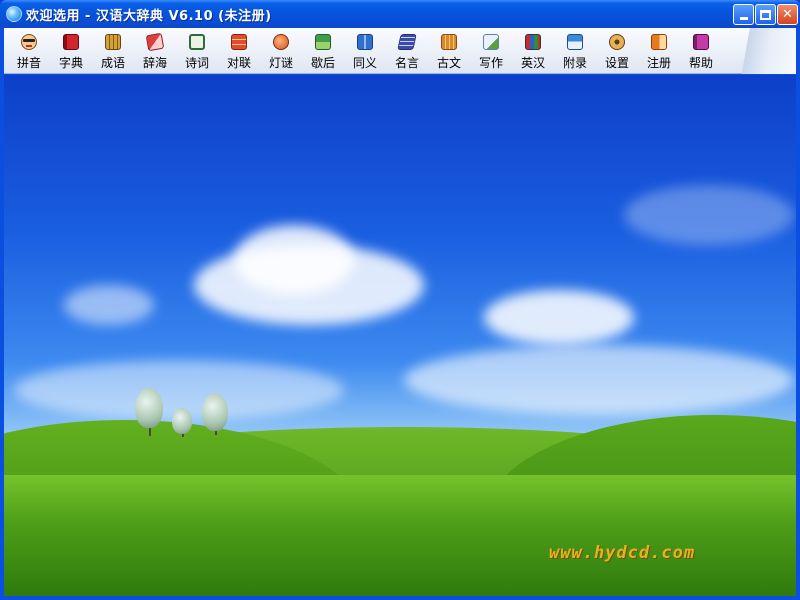 The image size is (800, 600). I want to click on toolbar-button-appendix: 附录, so click(575, 51).